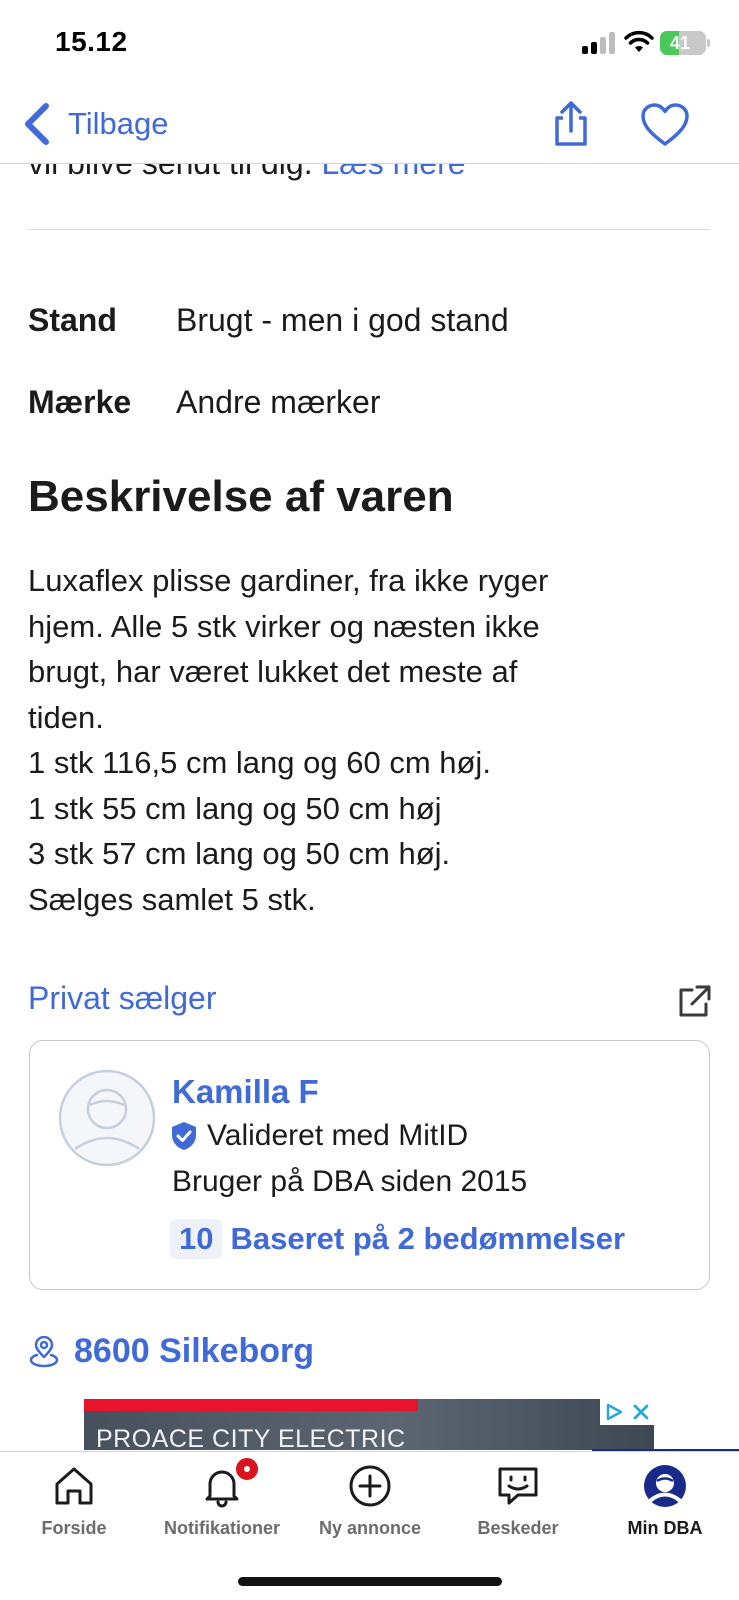  What do you see at coordinates (665, 1486) in the screenshot?
I see `profile-icon` at bounding box center [665, 1486].